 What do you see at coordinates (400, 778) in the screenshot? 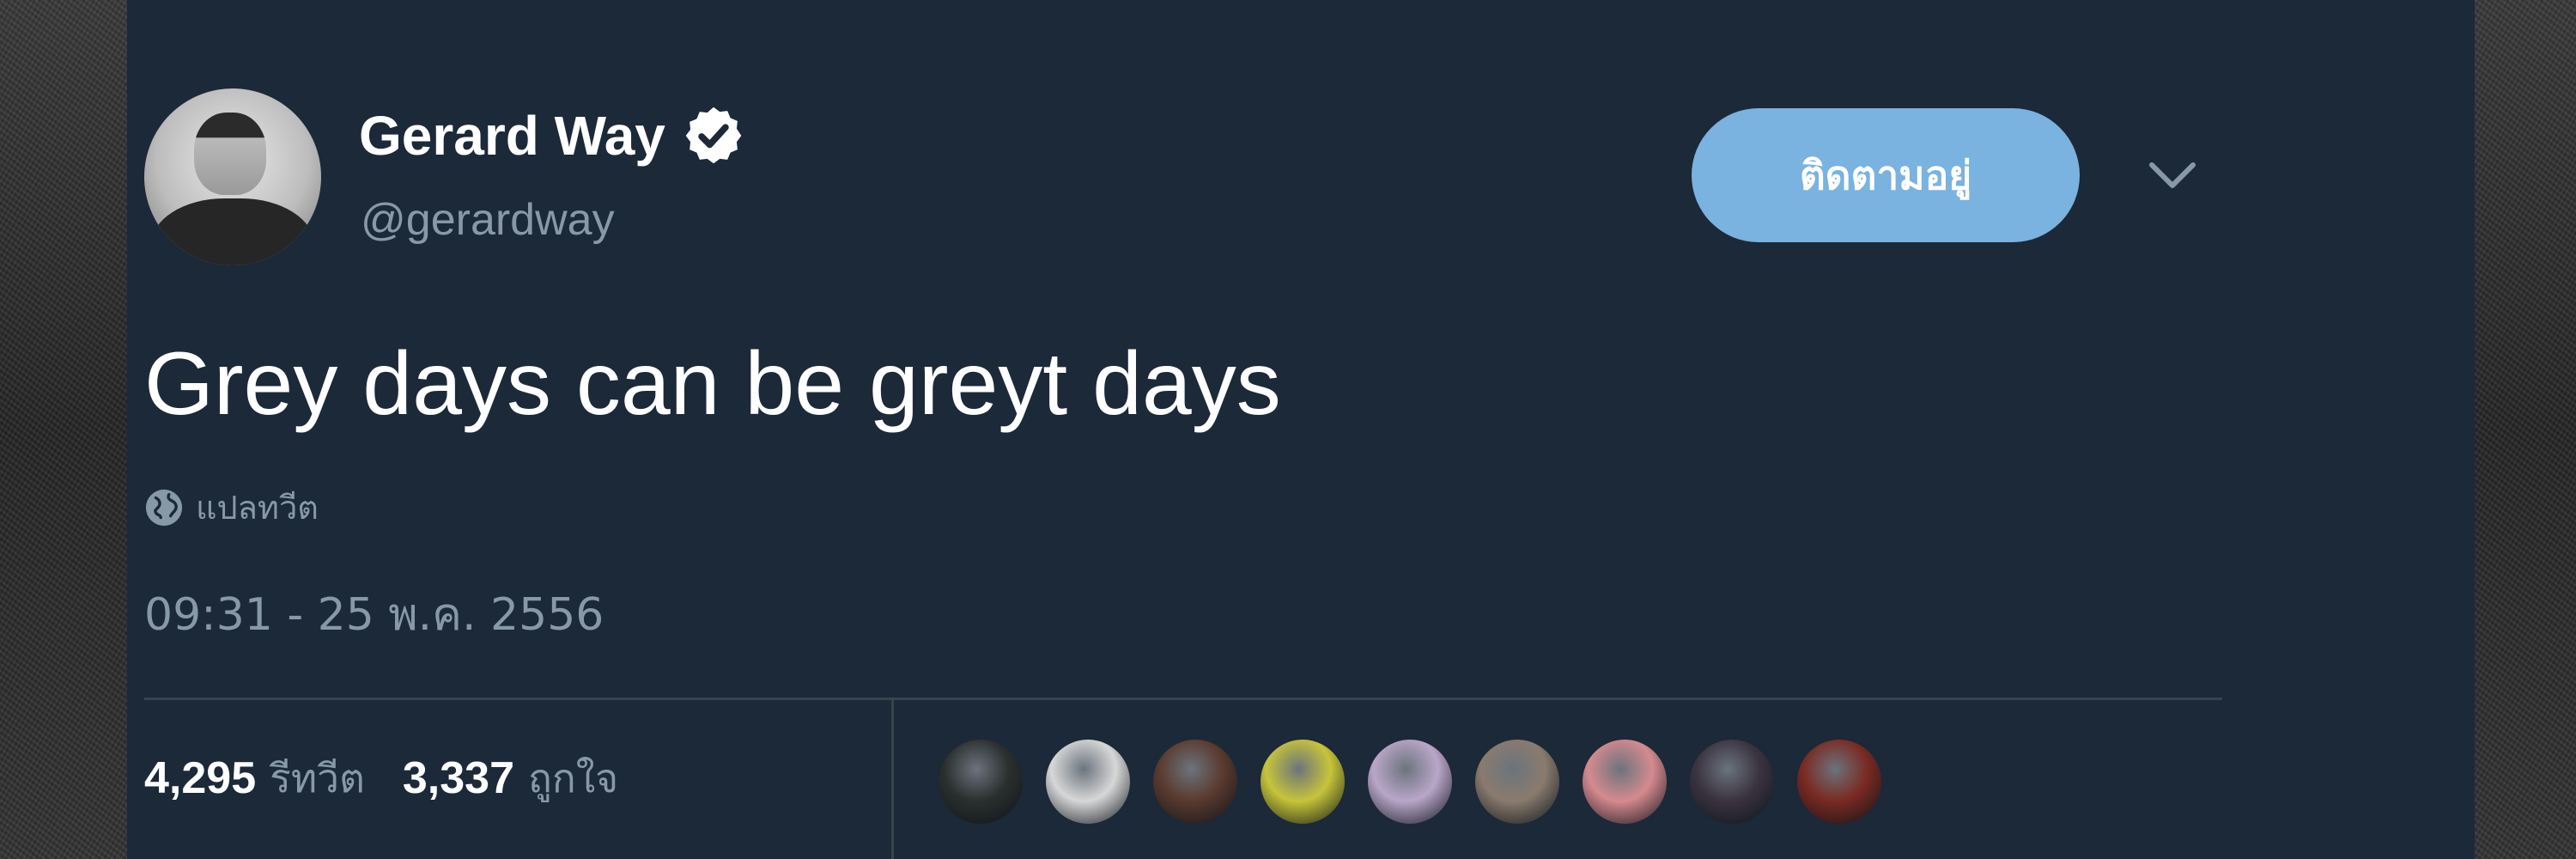
I see `tweet-stats: 4,295 รีทวีต 3,337 ถูกใจ` at bounding box center [400, 778].